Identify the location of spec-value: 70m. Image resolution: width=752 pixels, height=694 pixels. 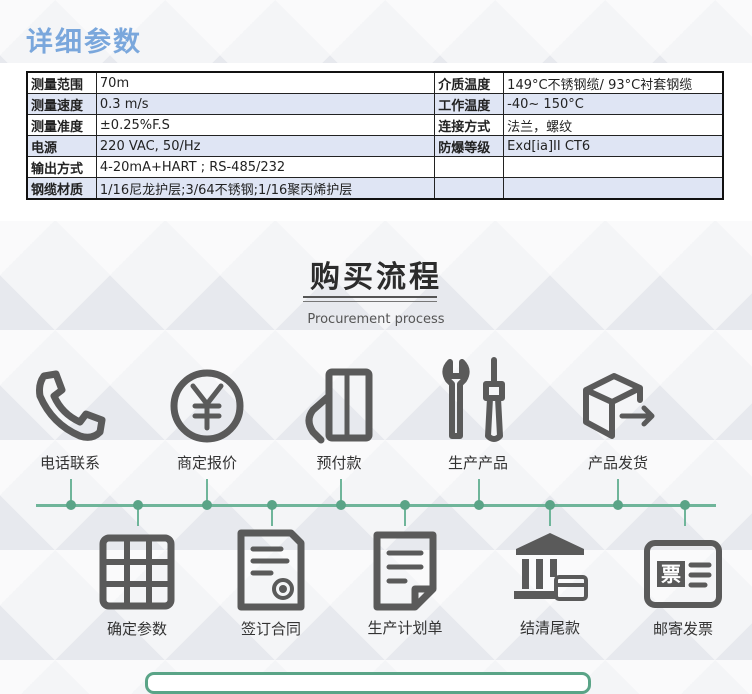
(265, 82).